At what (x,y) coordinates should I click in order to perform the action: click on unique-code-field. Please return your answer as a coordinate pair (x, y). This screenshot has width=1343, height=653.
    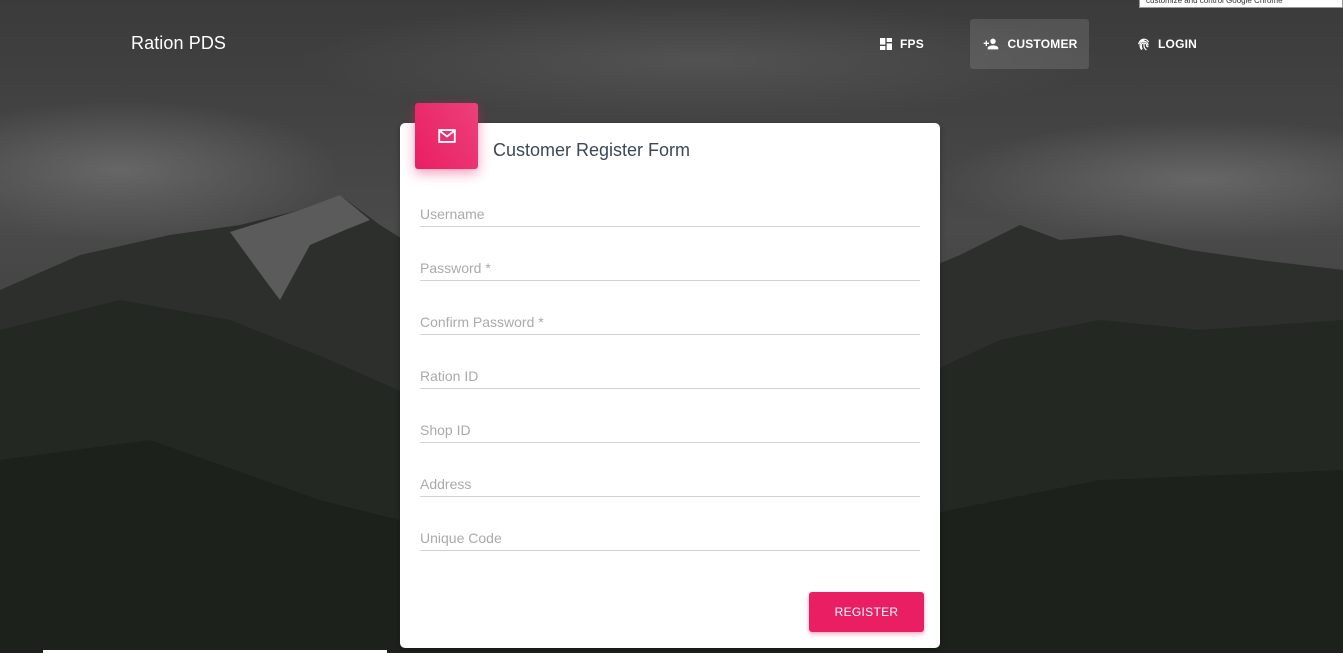
    Looking at the image, I should click on (670, 539).